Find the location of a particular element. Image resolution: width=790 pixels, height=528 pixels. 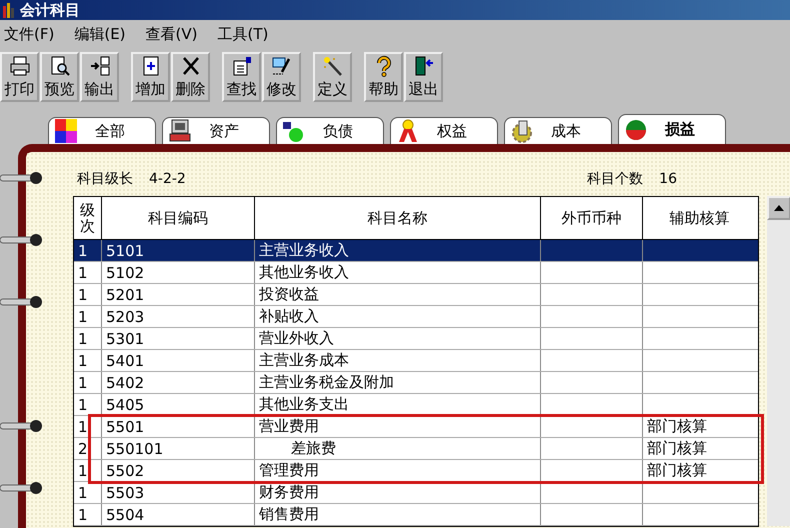

table-cell: 5201 is located at coordinates (178, 294).